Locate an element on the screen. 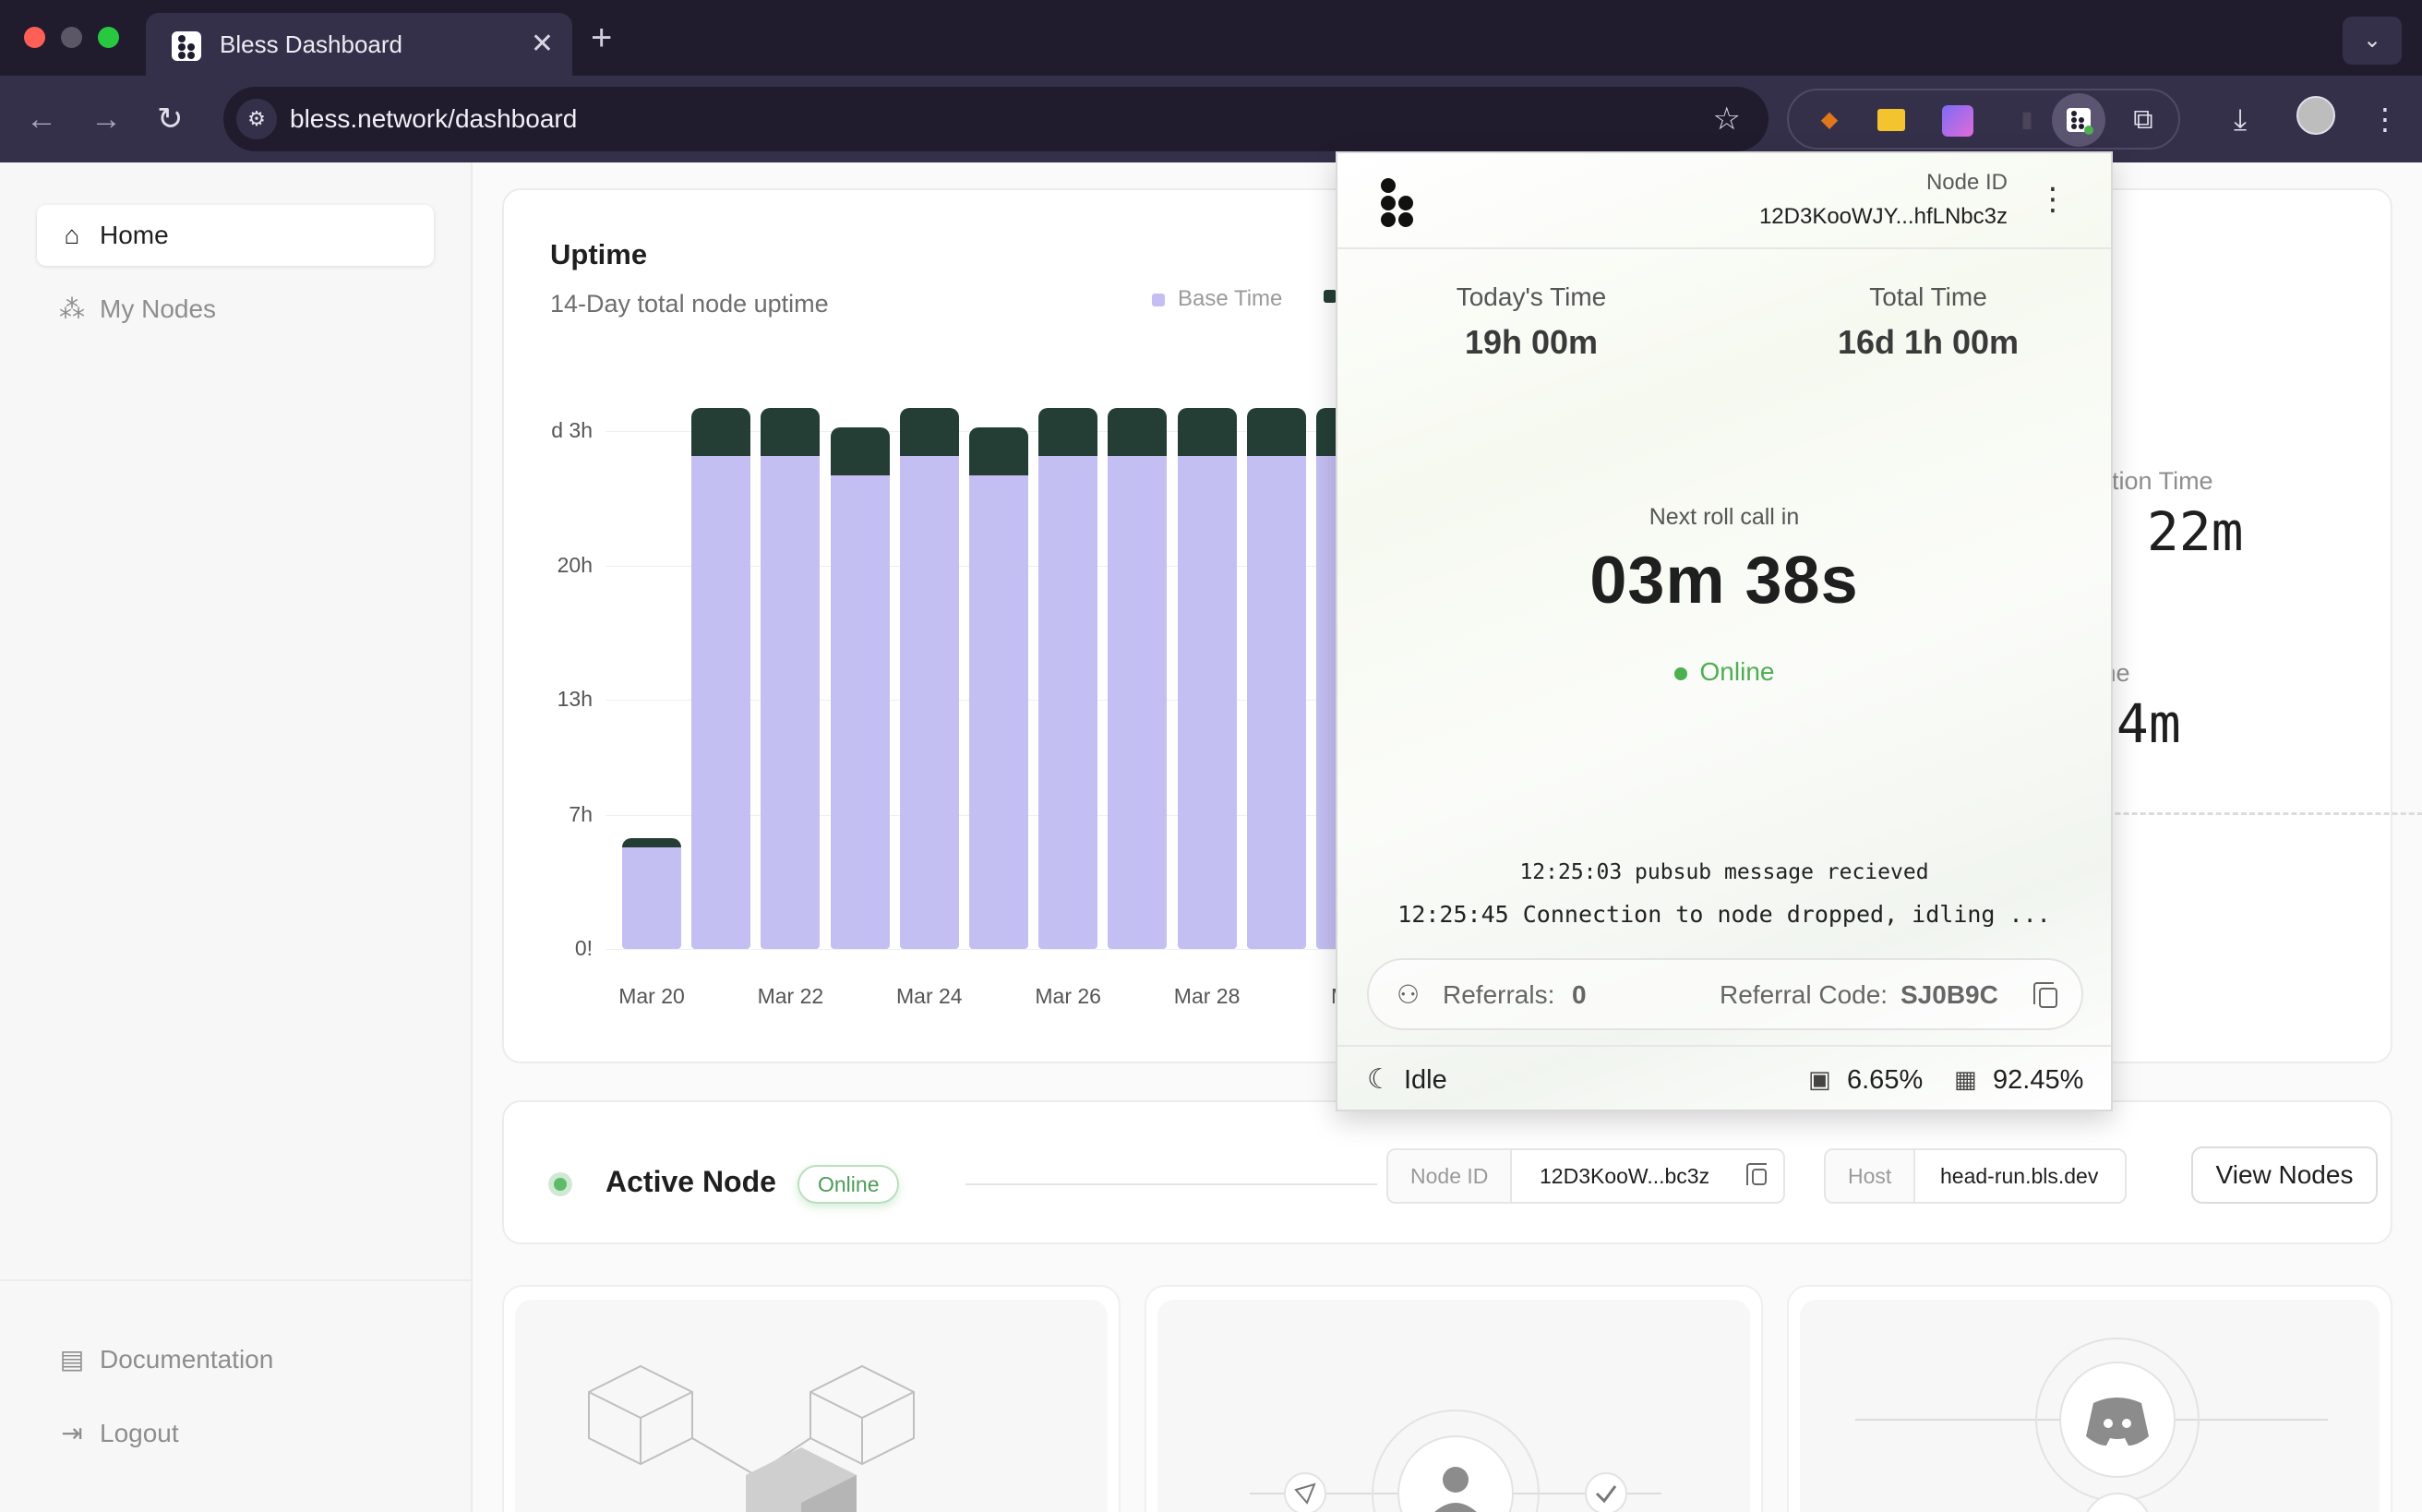  memory-usage: 92.45% is located at coordinates (2039, 1080).